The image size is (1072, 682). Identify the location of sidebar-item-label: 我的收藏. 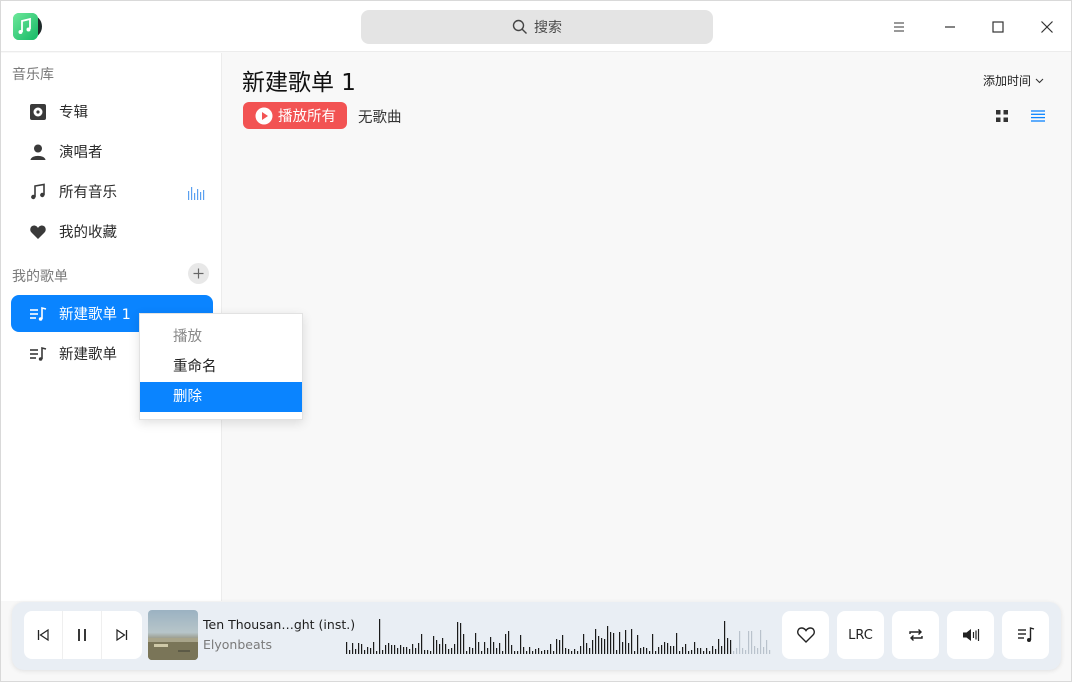
(88, 233).